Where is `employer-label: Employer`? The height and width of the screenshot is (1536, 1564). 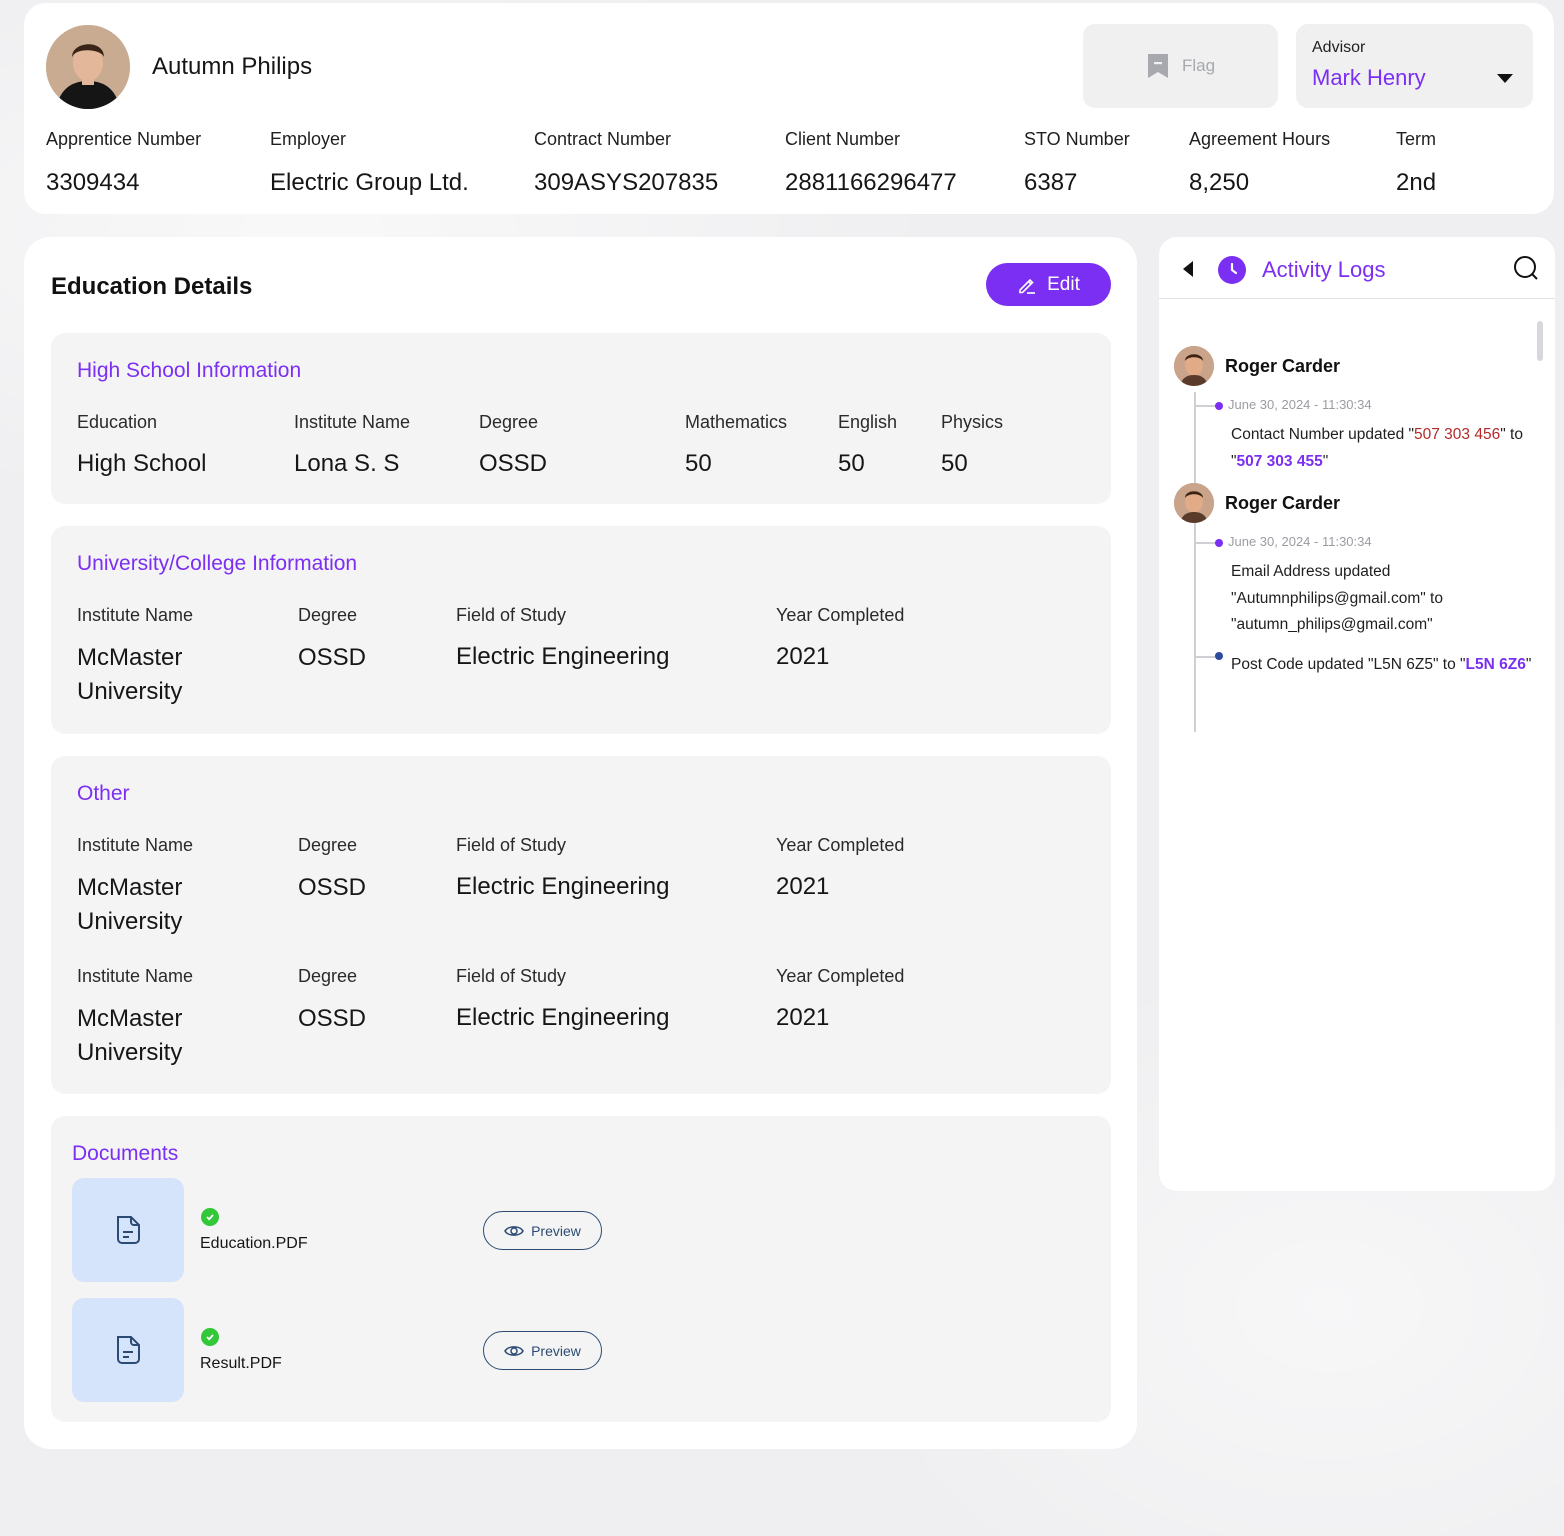 employer-label: Employer is located at coordinates (308, 139).